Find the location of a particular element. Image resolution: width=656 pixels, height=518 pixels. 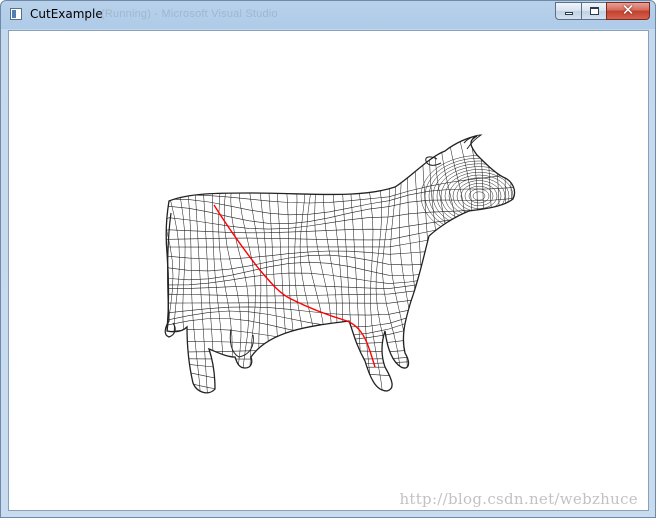

close-button: ✕ is located at coordinates (628, 10).